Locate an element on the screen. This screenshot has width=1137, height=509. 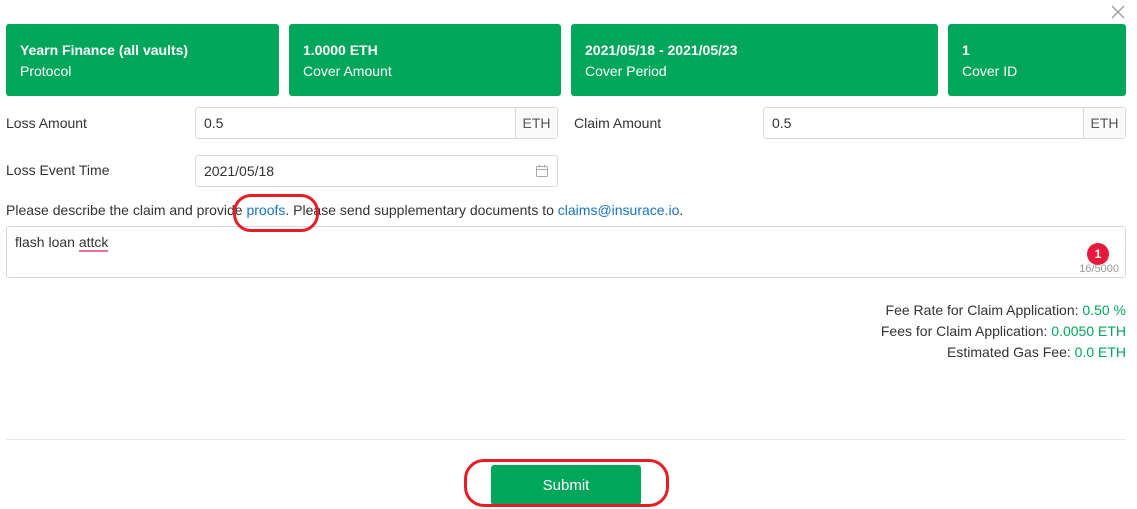
fee-rate-label: Fee Rate for Claim Application: is located at coordinates (984, 310).